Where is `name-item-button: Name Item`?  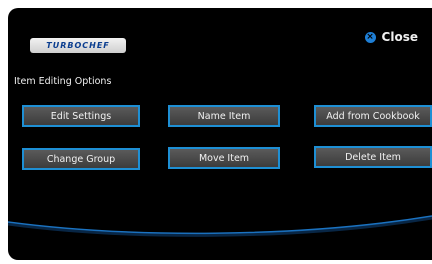 name-item-button: Name Item is located at coordinates (224, 116).